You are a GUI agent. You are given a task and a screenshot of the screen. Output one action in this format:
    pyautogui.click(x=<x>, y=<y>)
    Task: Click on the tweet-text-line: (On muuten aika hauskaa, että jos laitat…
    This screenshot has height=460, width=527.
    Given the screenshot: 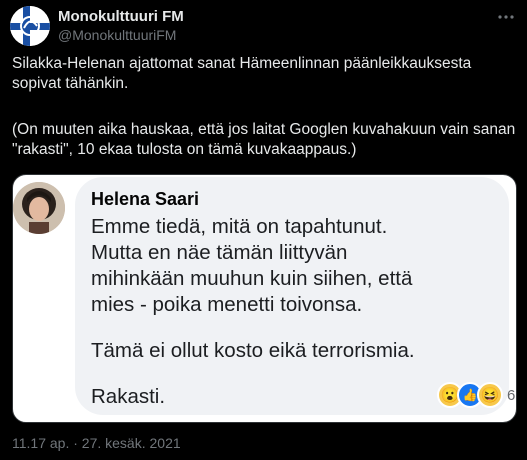 What is the action you would take?
    pyautogui.click(x=264, y=129)
    